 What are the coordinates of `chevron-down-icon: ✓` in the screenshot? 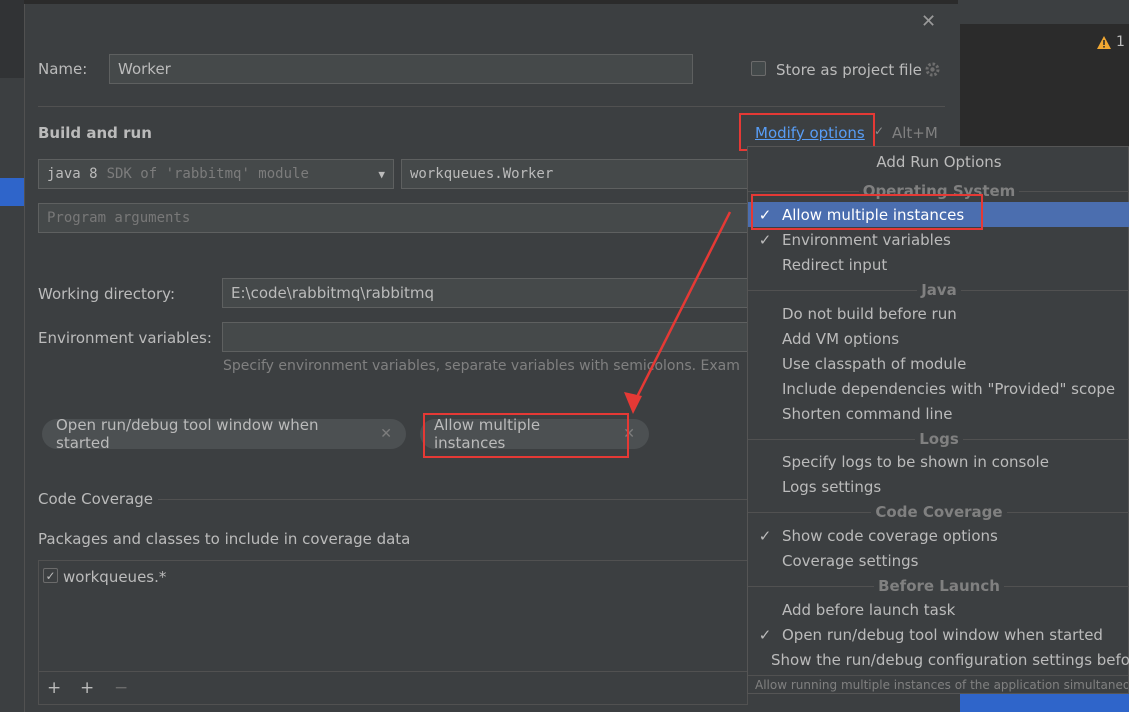 It's located at (879, 131).